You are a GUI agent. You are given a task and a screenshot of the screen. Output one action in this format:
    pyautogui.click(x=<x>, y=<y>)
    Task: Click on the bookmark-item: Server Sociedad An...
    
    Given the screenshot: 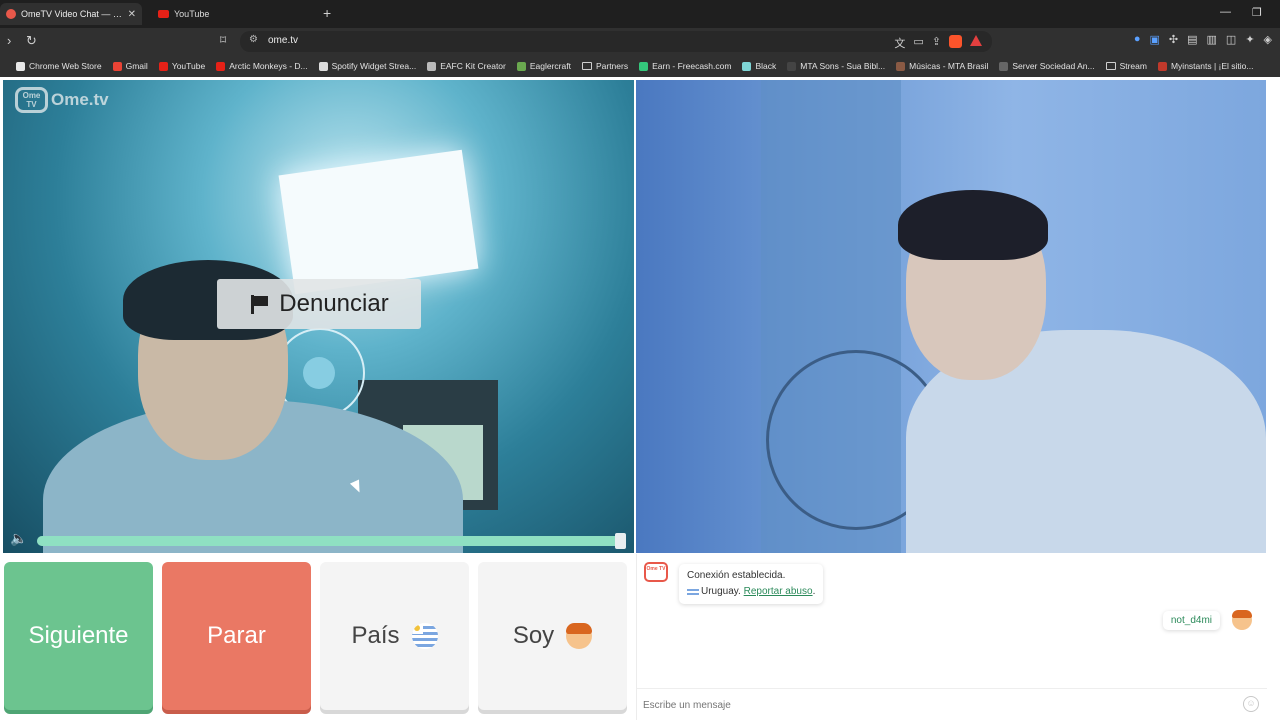 What is the action you would take?
    pyautogui.click(x=1047, y=66)
    